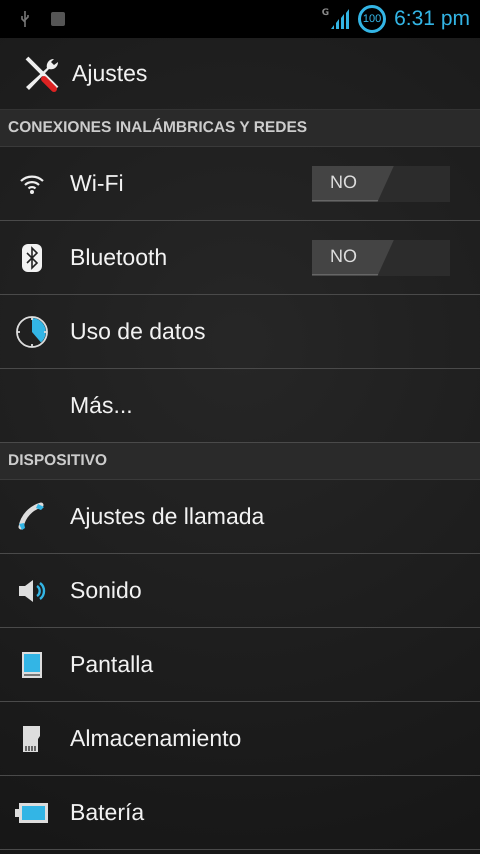 This screenshot has height=854, width=480. Describe the element at coordinates (326, 13) in the screenshot. I see `network-type: G` at that location.